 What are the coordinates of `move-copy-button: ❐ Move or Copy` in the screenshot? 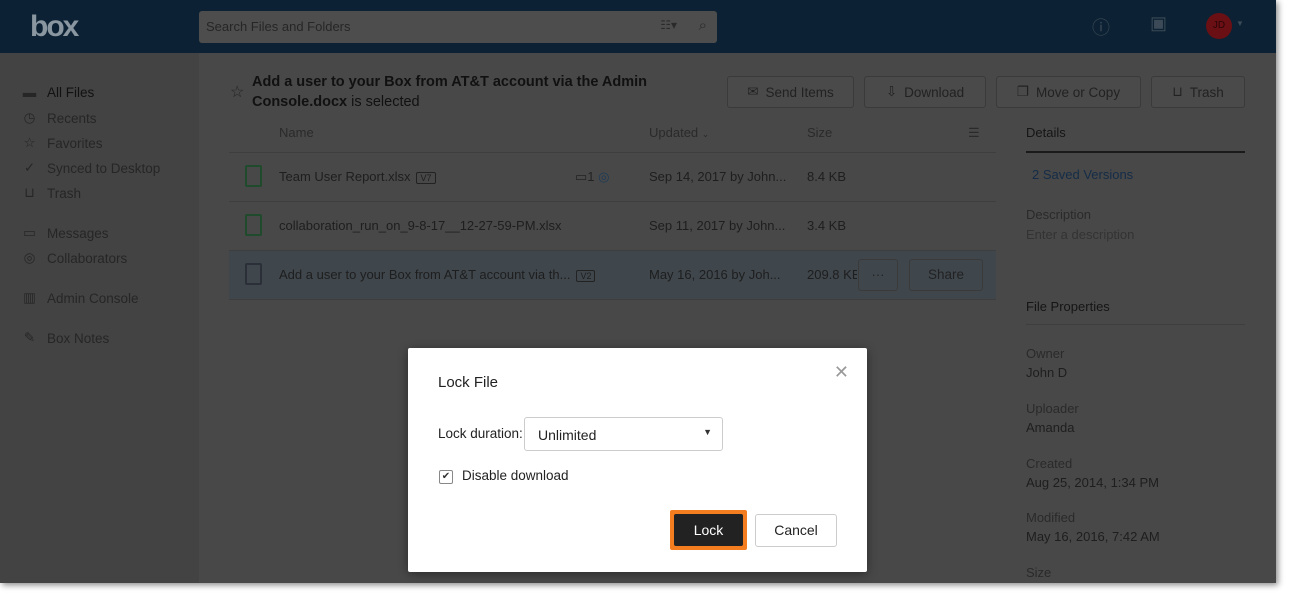 It's located at (1068, 92).